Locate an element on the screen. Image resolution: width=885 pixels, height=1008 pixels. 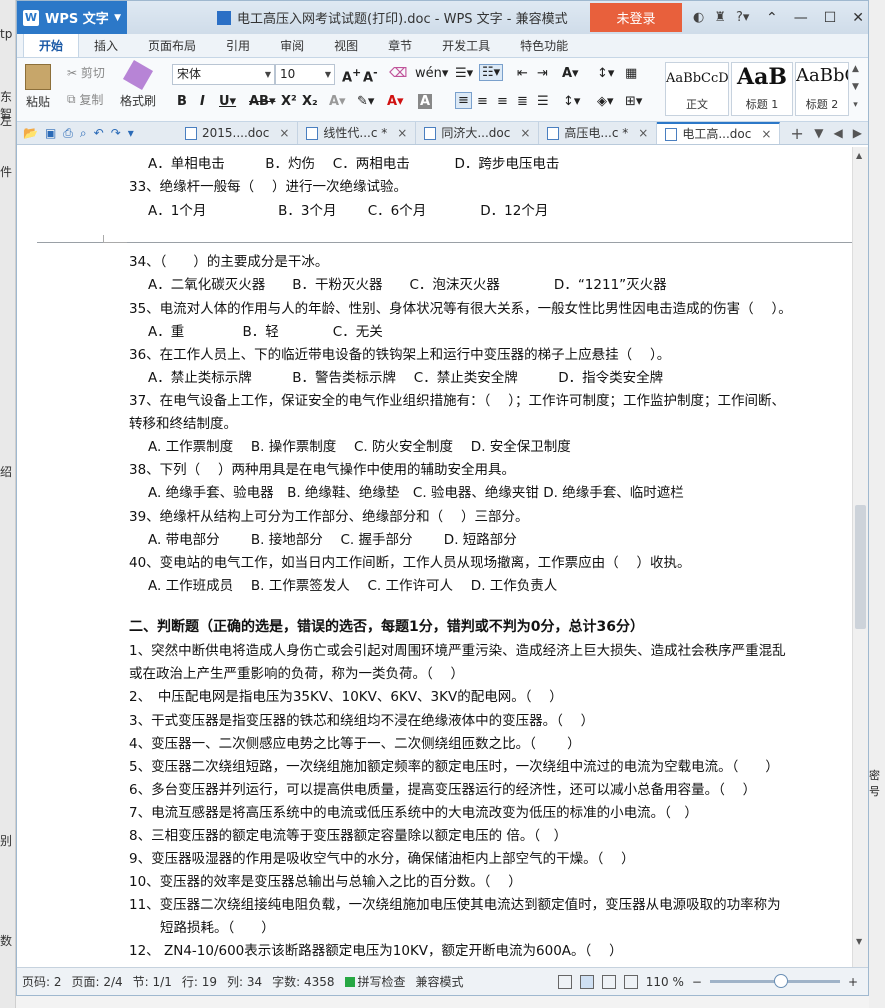
scroll-up-icon: ▲ is located at coordinates (859, 155).